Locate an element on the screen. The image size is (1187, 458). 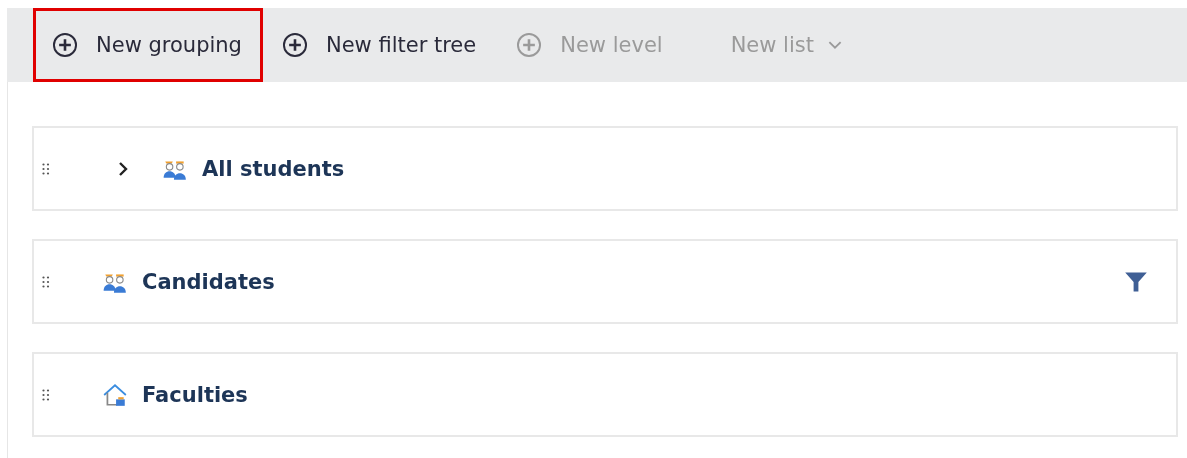
toolbar-button: New grouping is located at coordinates (148, 45).